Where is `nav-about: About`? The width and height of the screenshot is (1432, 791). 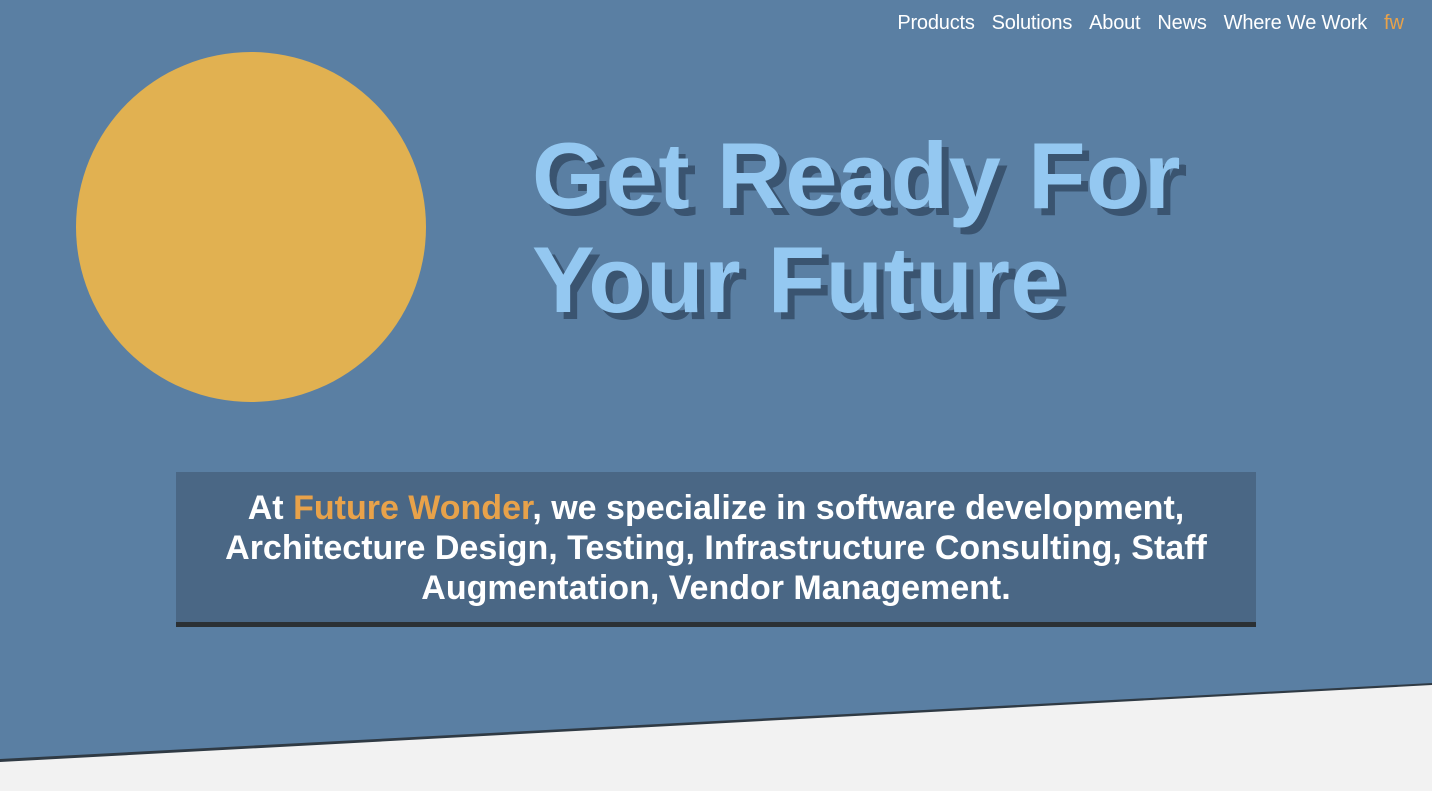
nav-about: About is located at coordinates (1114, 23).